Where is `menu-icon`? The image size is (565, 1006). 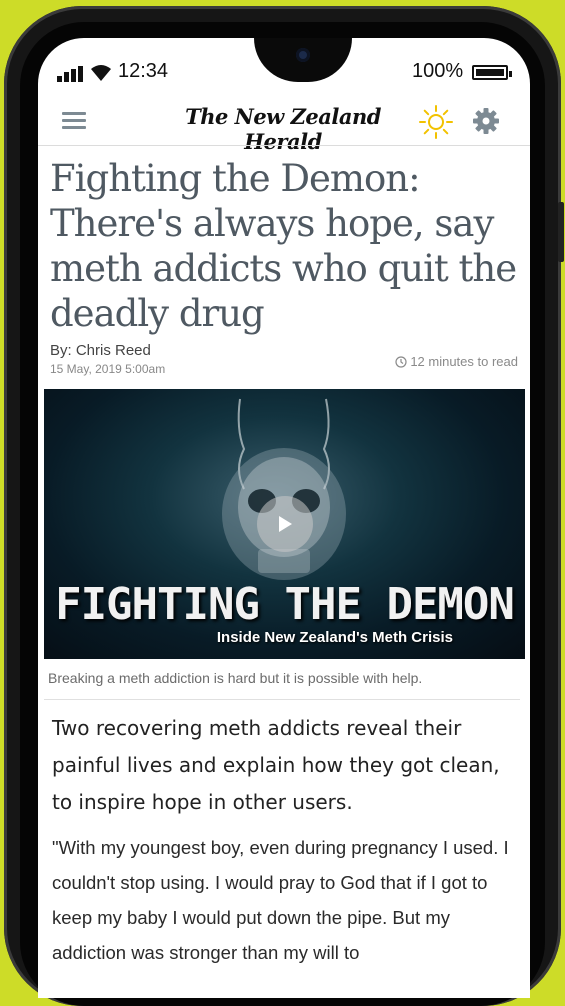 menu-icon is located at coordinates (74, 121).